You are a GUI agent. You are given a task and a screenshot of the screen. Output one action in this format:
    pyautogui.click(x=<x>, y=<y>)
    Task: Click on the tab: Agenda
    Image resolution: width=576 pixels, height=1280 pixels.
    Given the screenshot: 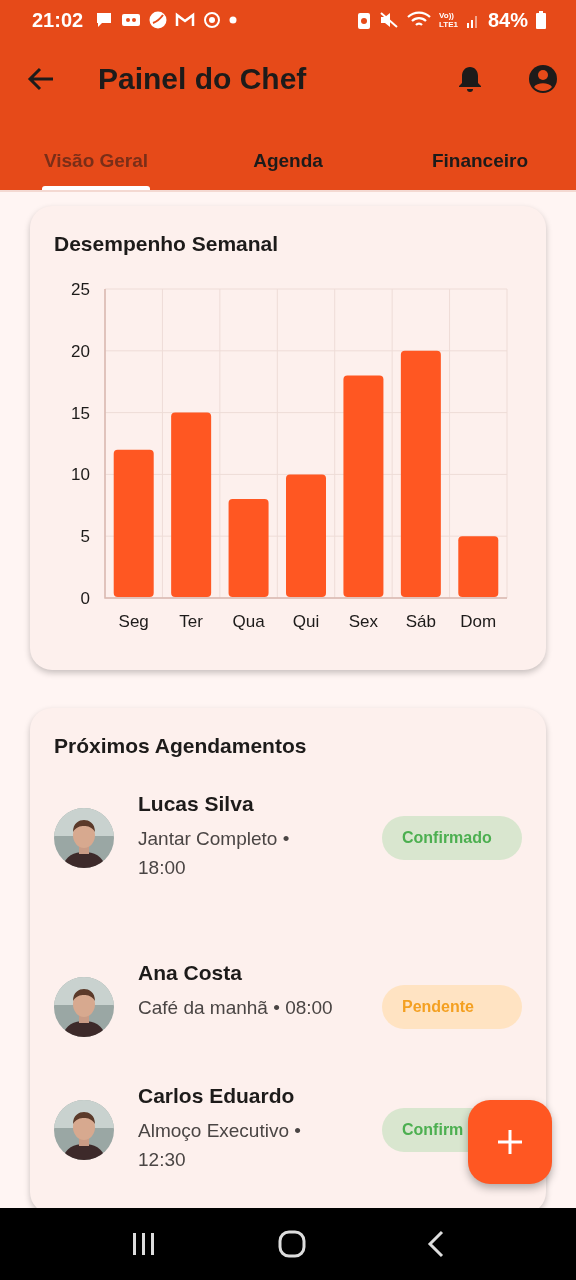 What is the action you would take?
    pyautogui.click(x=288, y=154)
    